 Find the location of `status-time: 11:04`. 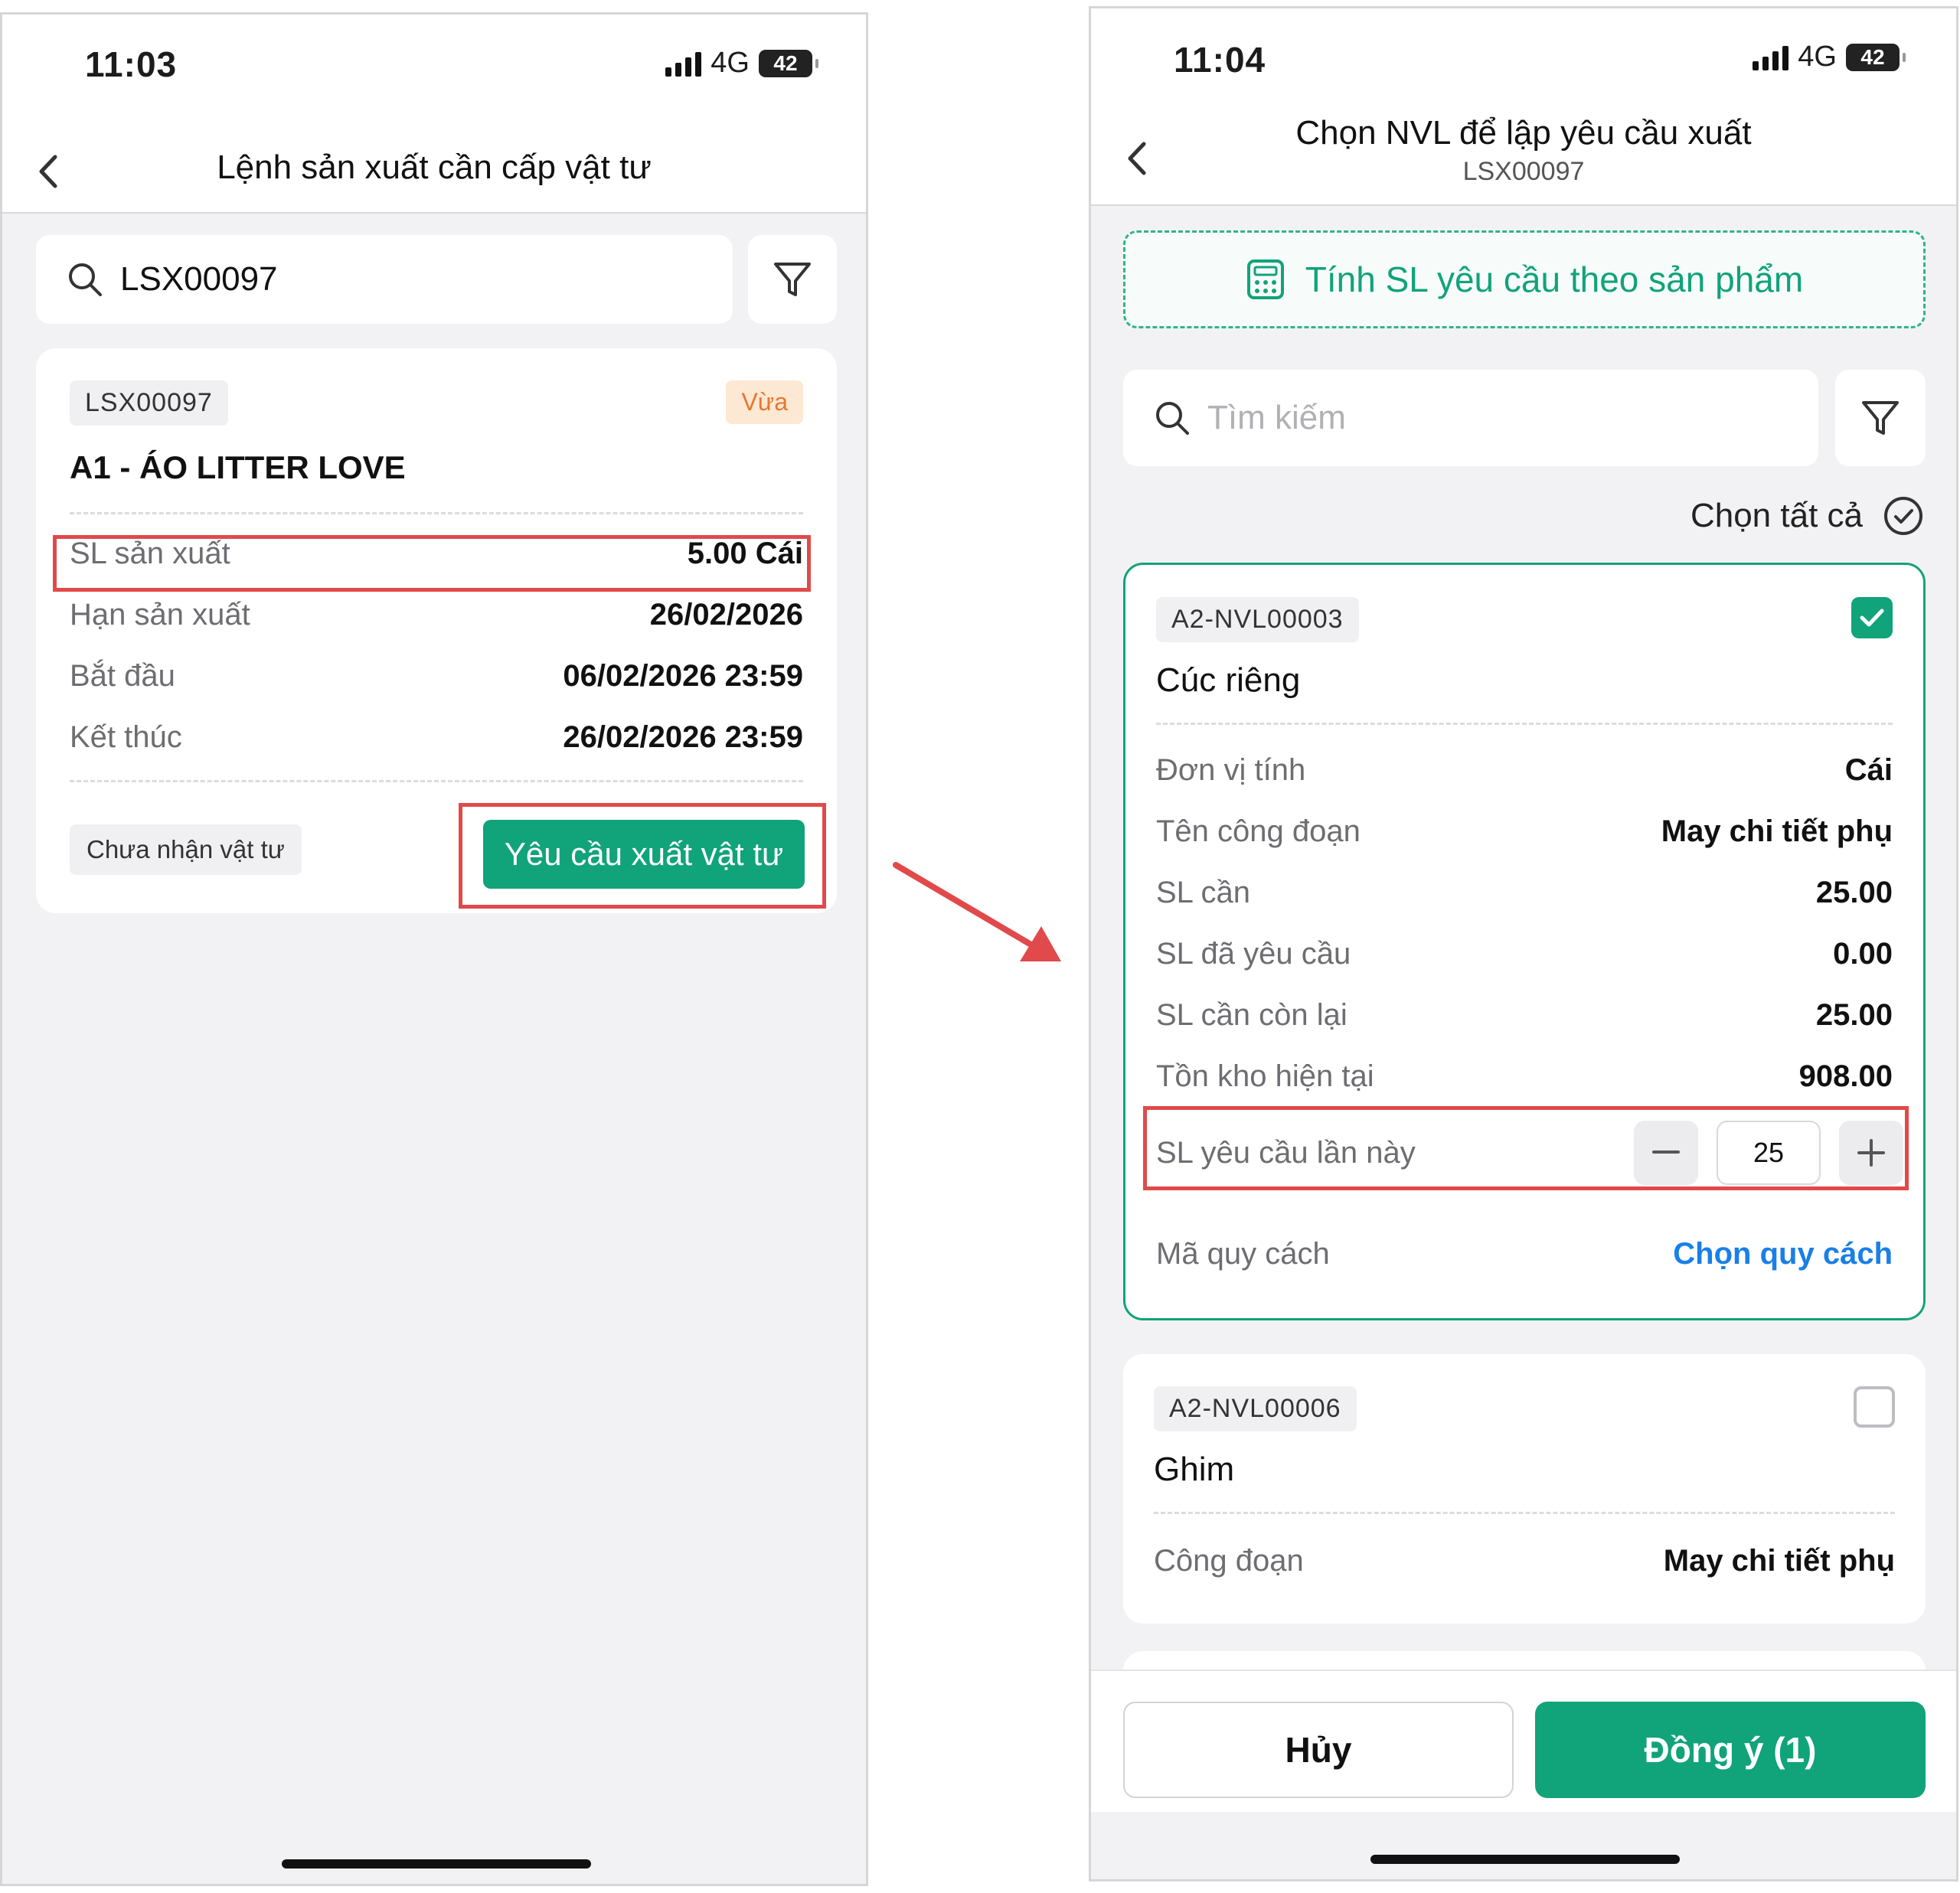

status-time: 11:04 is located at coordinates (1220, 60).